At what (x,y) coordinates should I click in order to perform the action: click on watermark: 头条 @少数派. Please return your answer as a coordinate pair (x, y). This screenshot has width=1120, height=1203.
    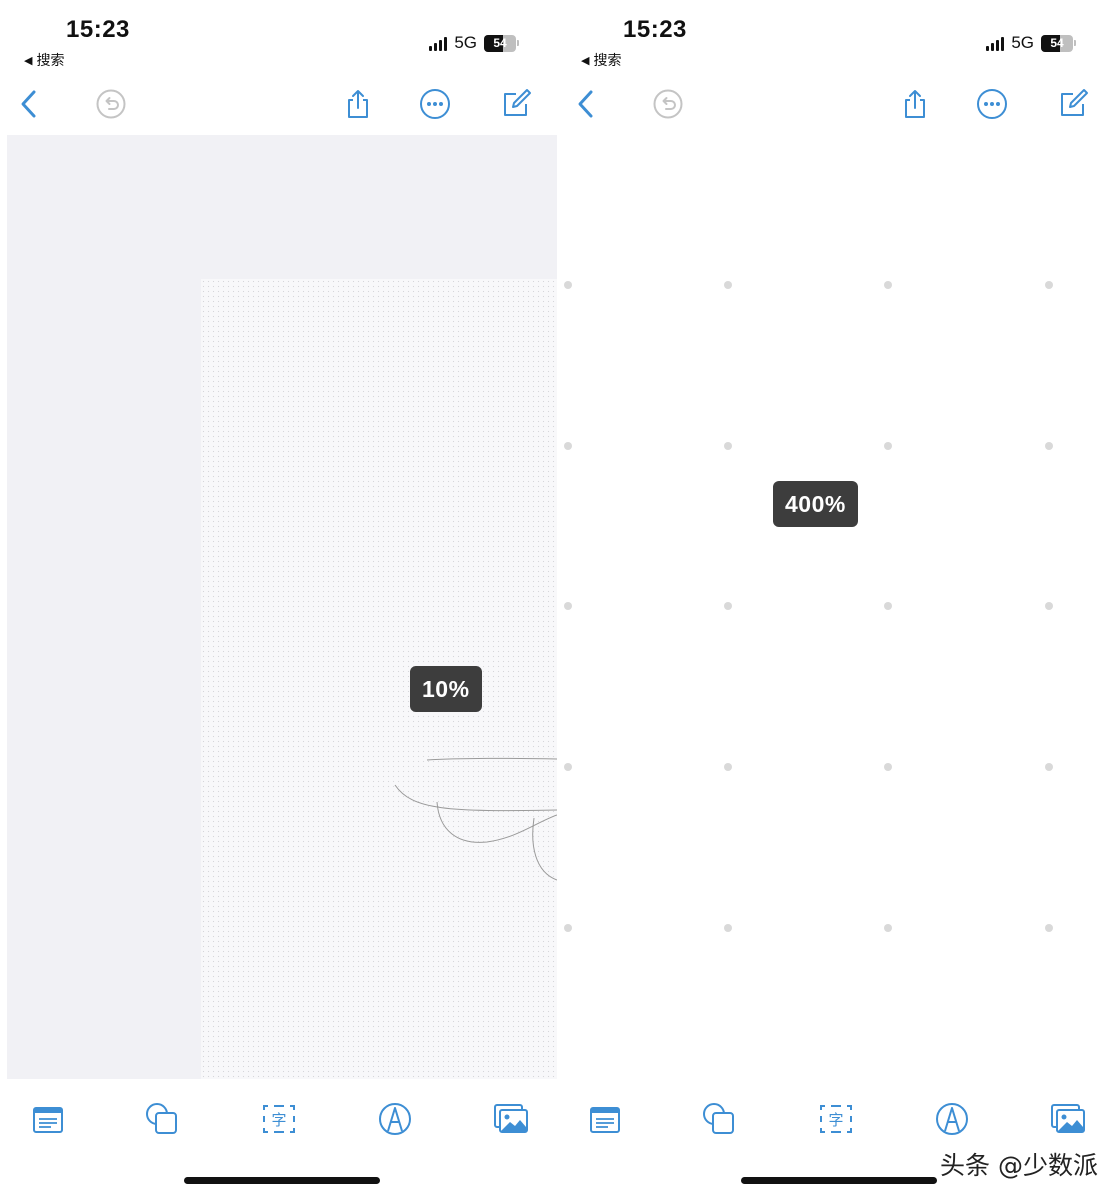
    Looking at the image, I should click on (1019, 1165).